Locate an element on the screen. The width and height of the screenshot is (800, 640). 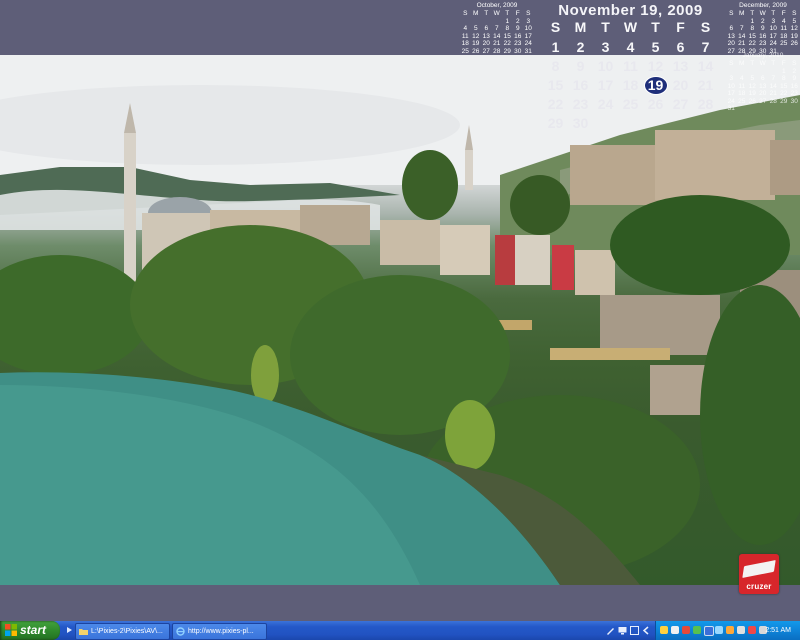
calendar-day: 21 is located at coordinates (705, 85).